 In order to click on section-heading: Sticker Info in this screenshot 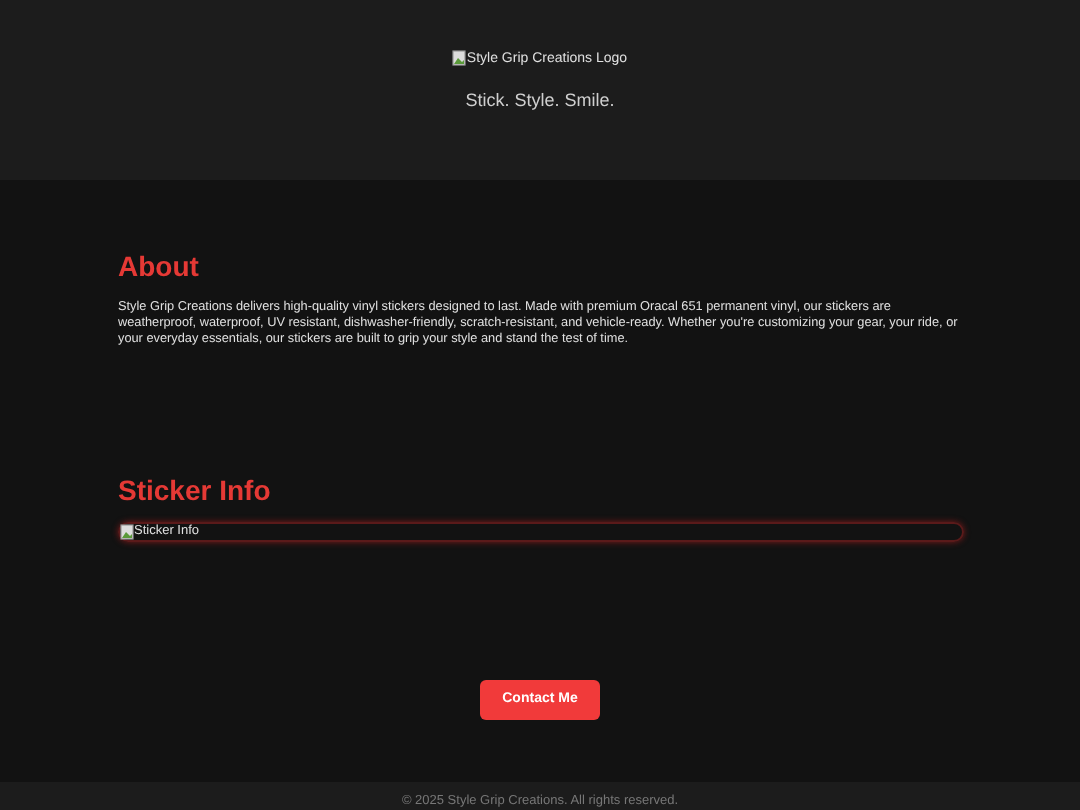, I will do `click(195, 490)`.